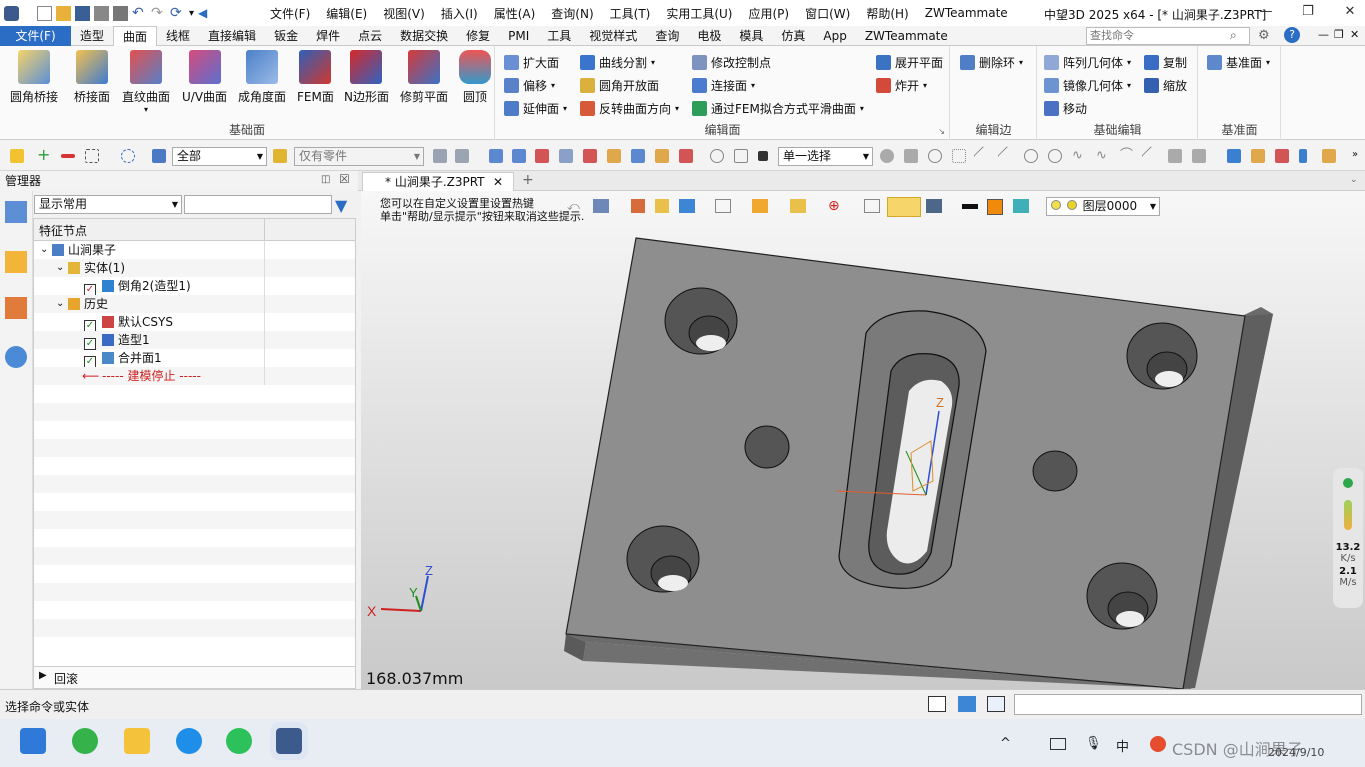  I want to click on doc-minimize-button: —, so click(1323, 34).